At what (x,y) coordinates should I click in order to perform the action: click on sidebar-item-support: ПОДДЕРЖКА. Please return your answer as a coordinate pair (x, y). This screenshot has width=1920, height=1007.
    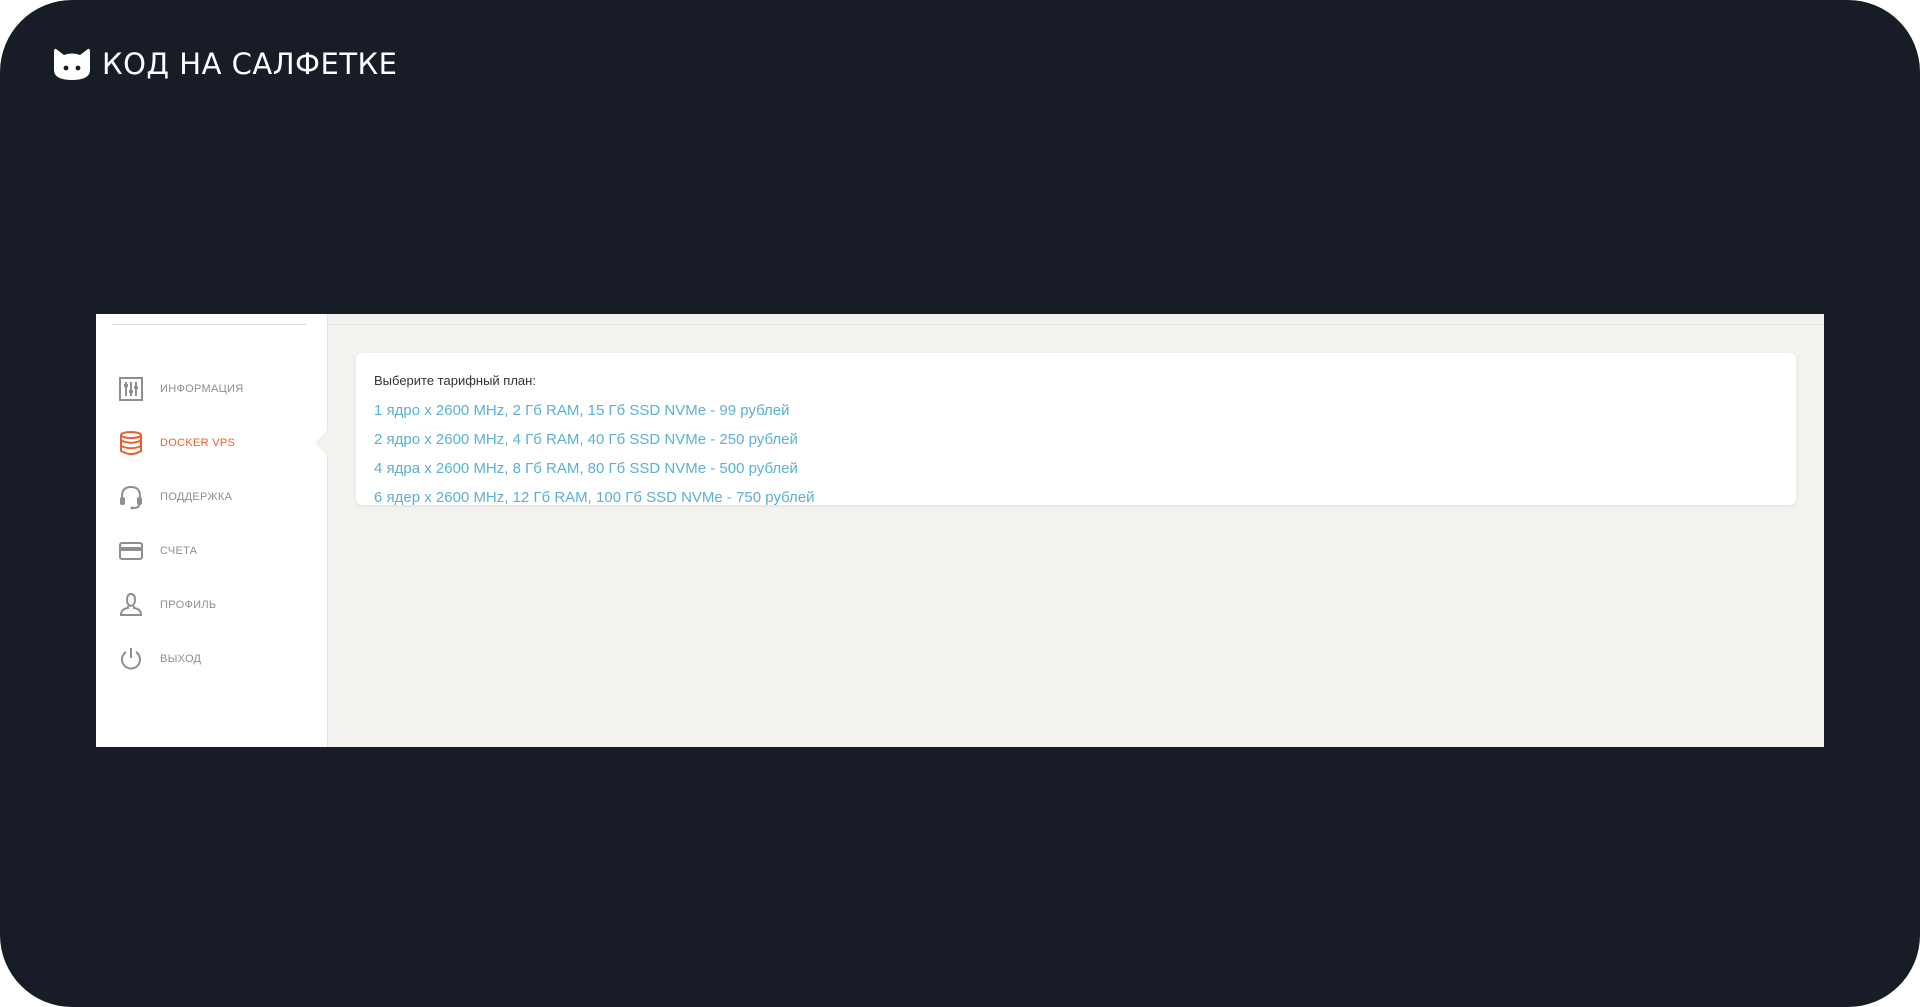
    Looking at the image, I should click on (211, 497).